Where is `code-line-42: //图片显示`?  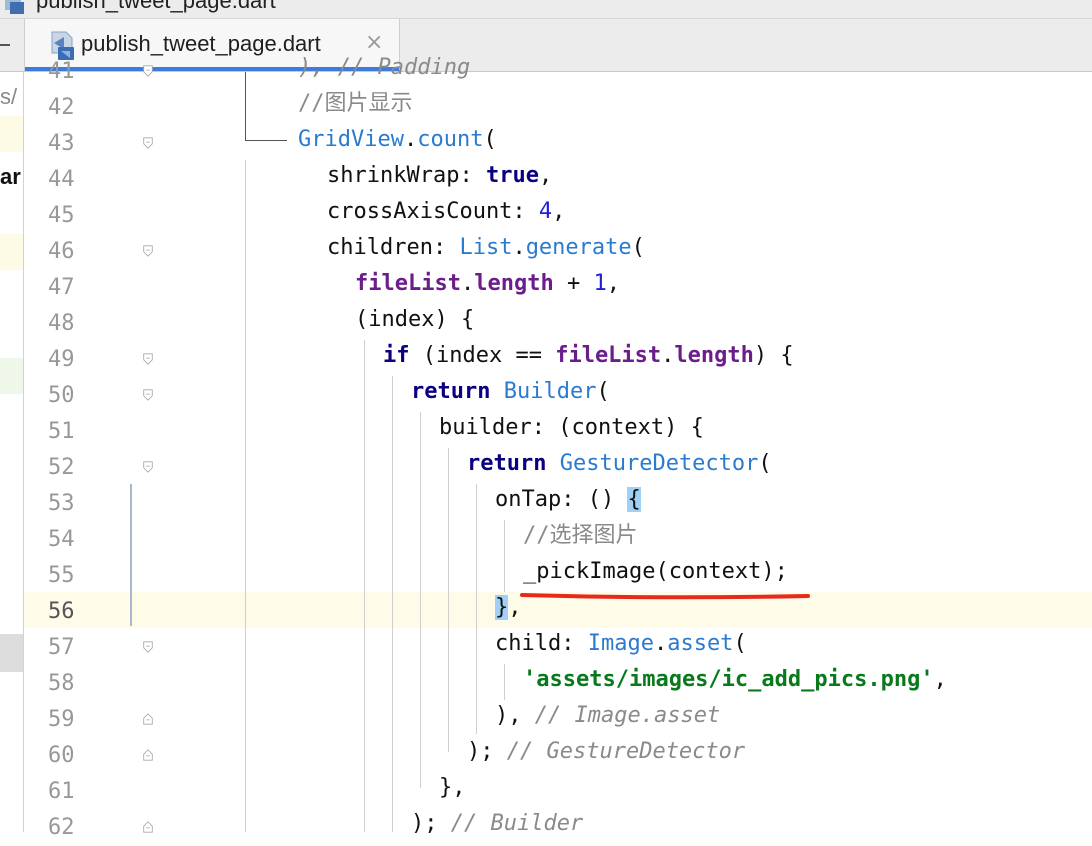
code-line-42: //图片显示 is located at coordinates (355, 104).